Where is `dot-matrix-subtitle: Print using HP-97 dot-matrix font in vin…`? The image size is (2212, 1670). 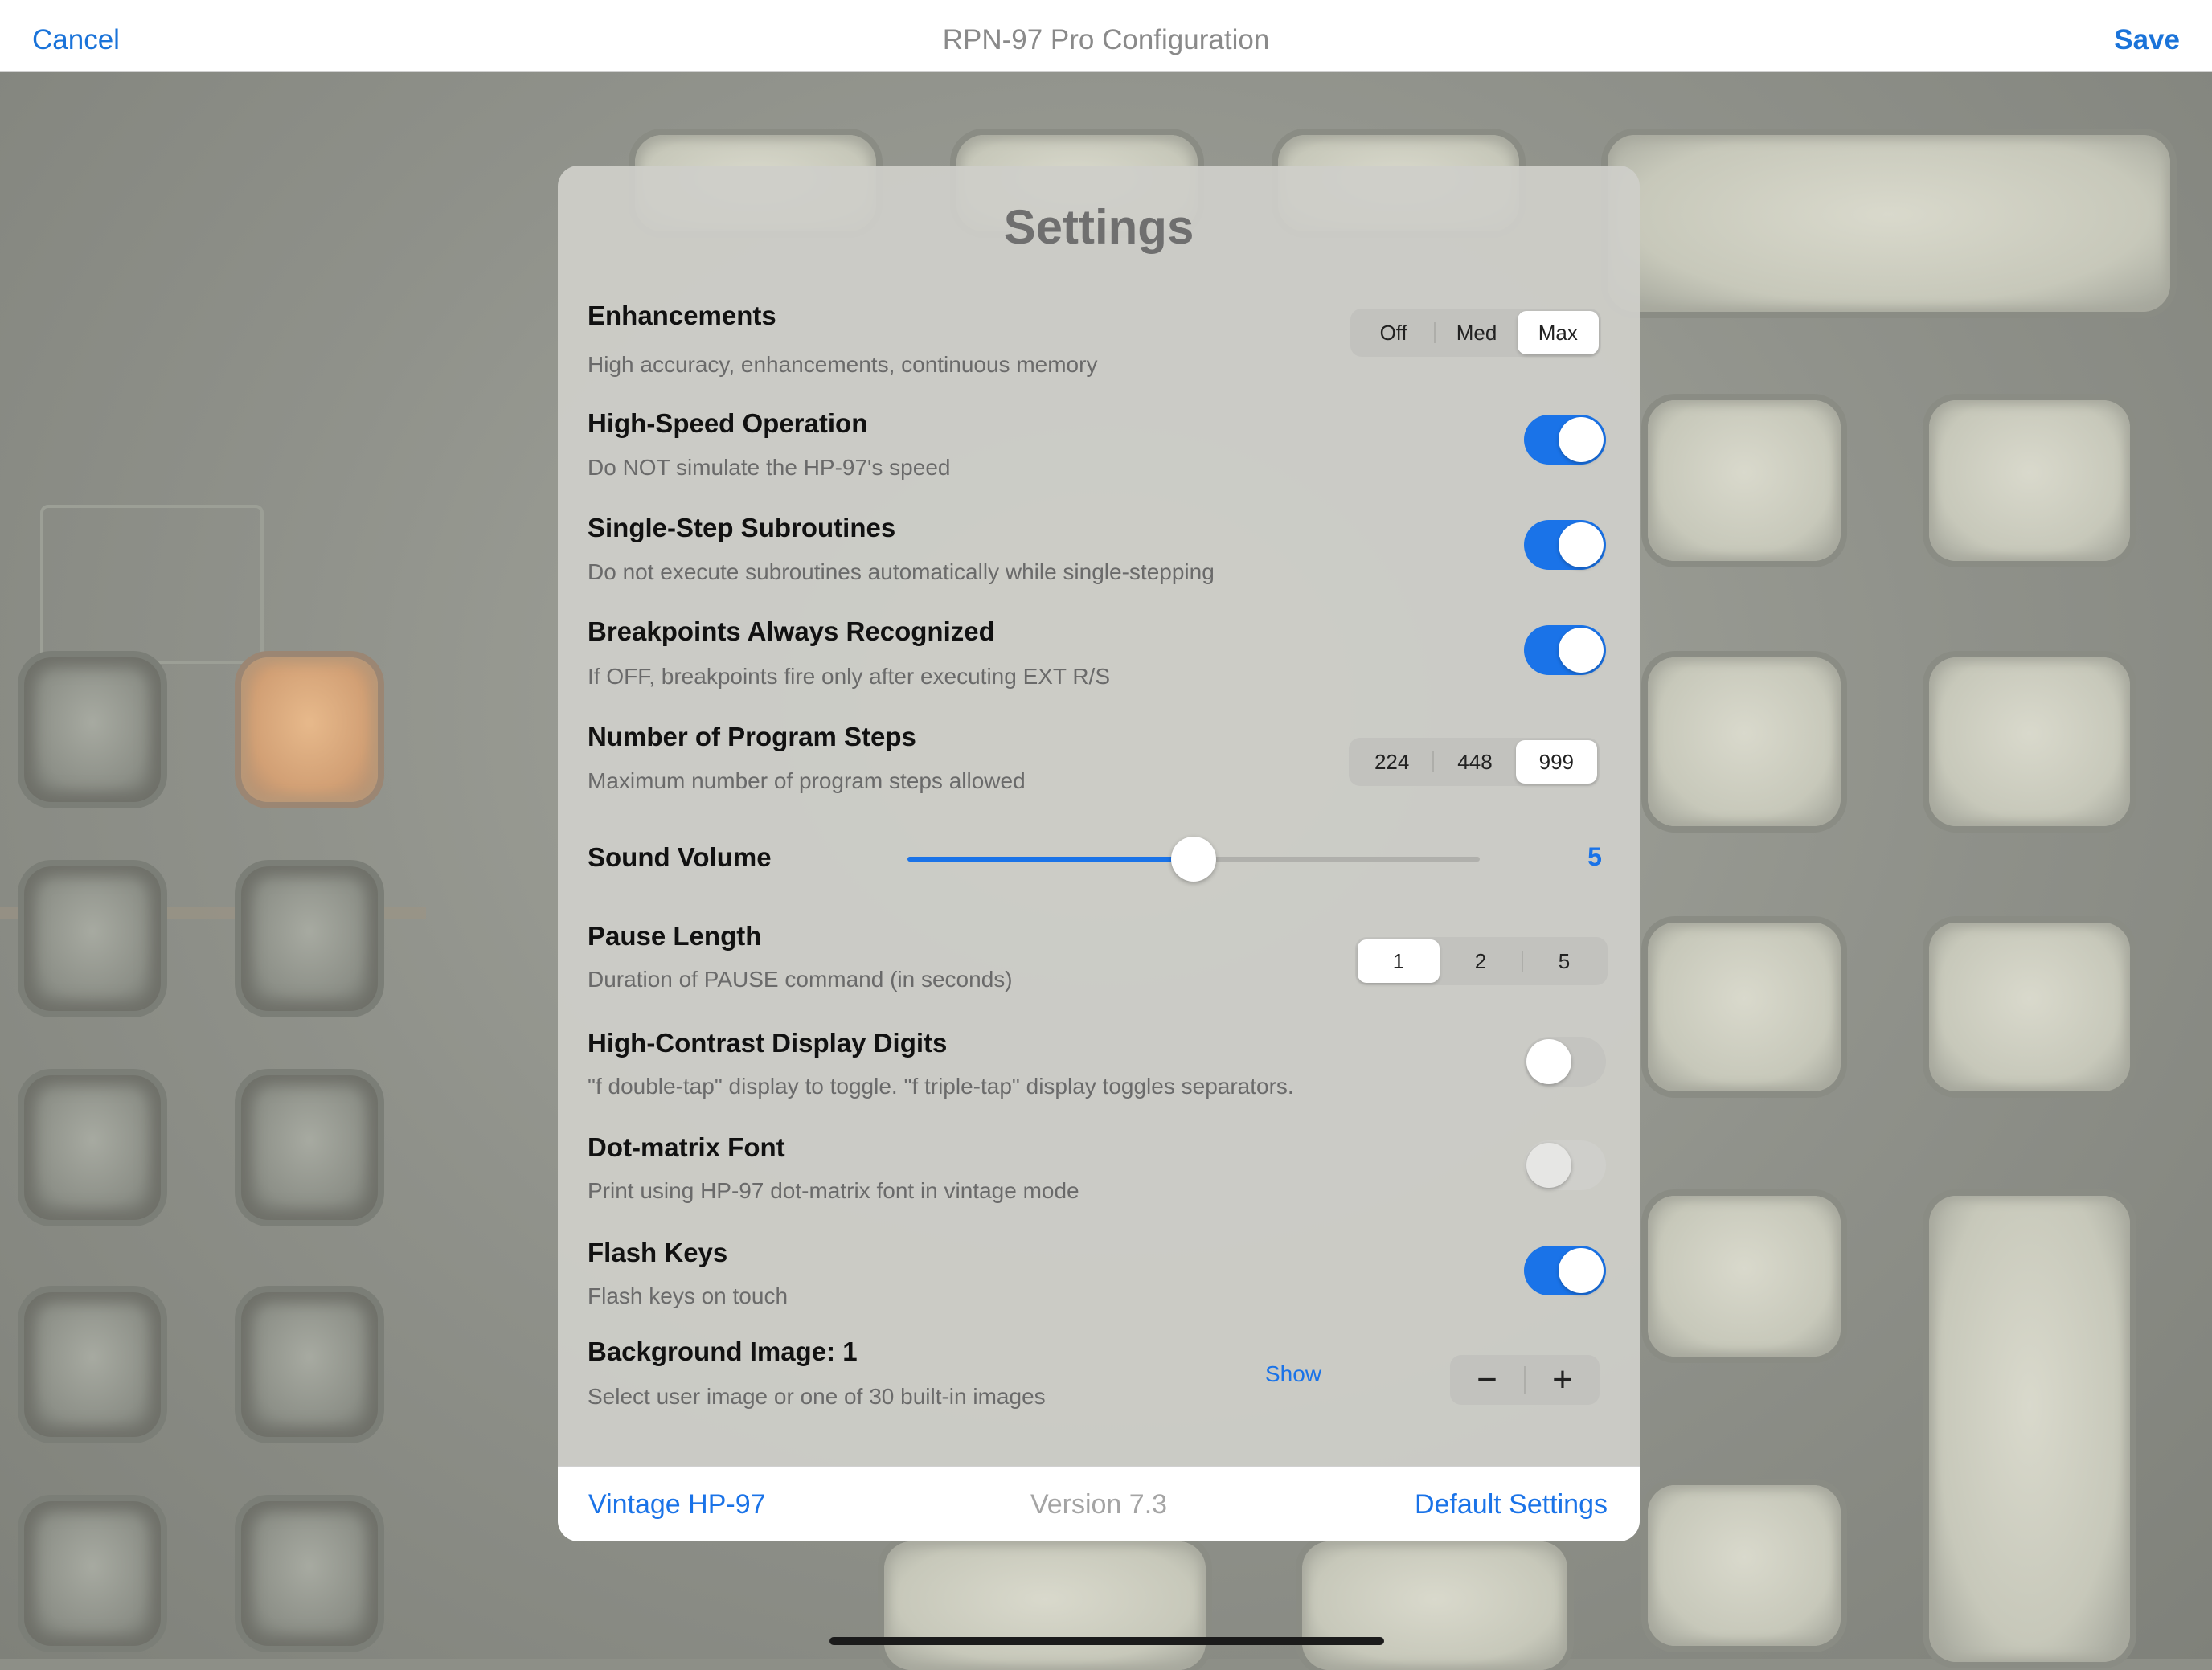
dot-matrix-subtitle: Print using HP-97 dot-matrix font in vin… is located at coordinates (833, 1190).